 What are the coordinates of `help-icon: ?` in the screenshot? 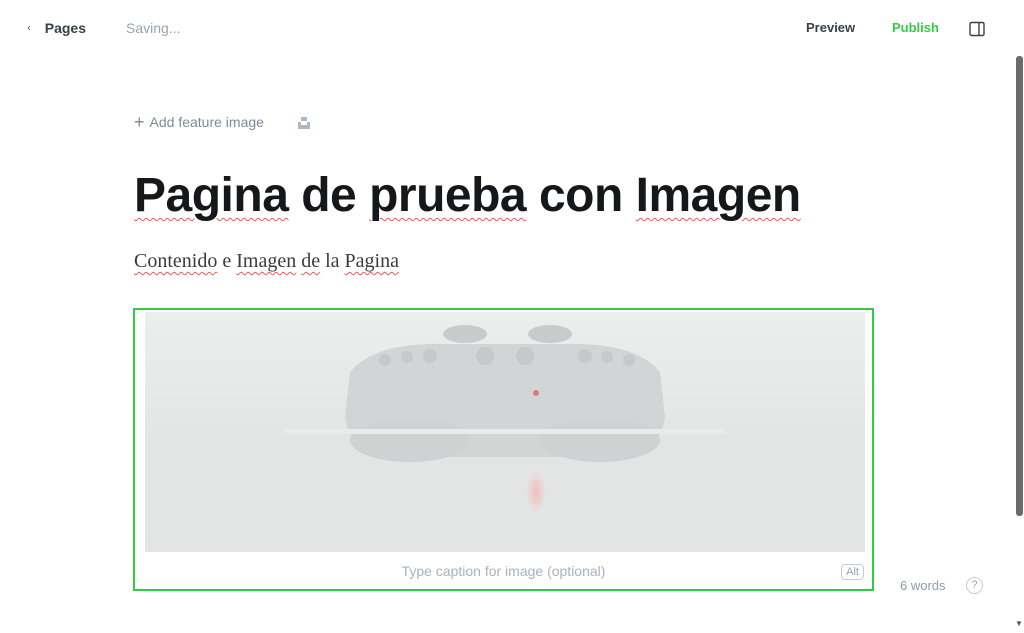 It's located at (974, 585).